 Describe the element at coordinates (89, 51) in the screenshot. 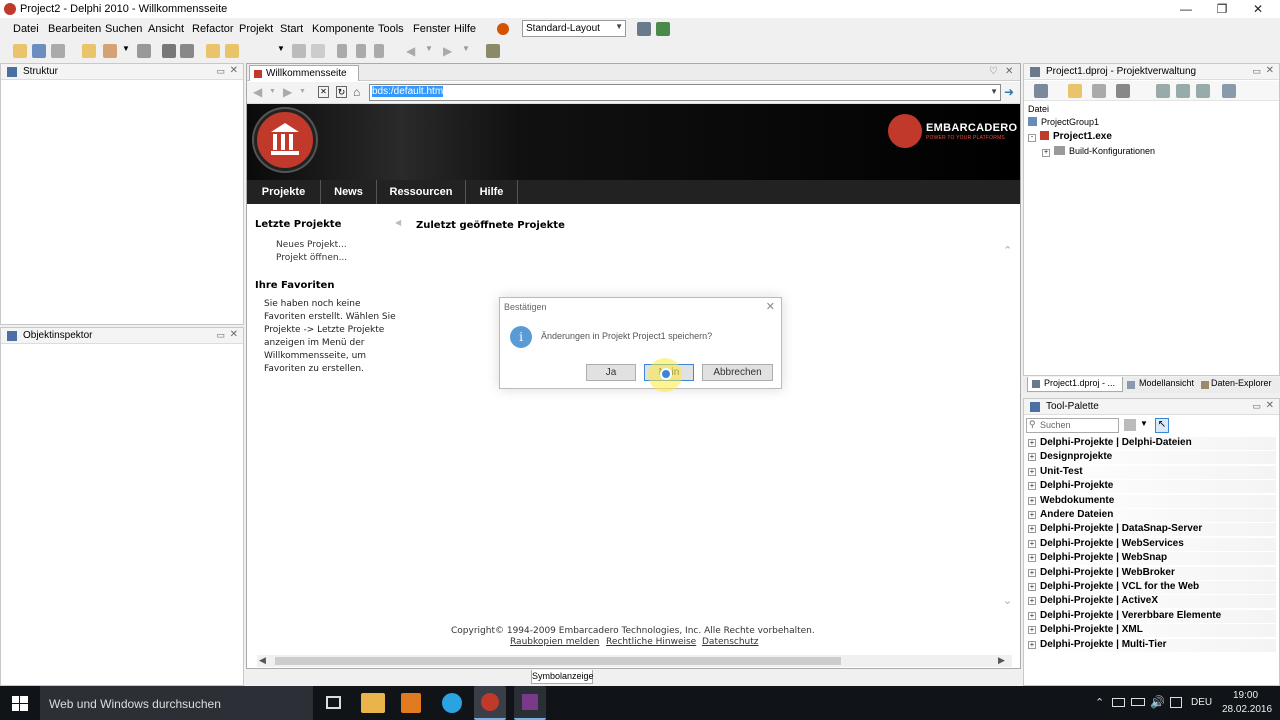

I see `new-unit-icon` at that location.